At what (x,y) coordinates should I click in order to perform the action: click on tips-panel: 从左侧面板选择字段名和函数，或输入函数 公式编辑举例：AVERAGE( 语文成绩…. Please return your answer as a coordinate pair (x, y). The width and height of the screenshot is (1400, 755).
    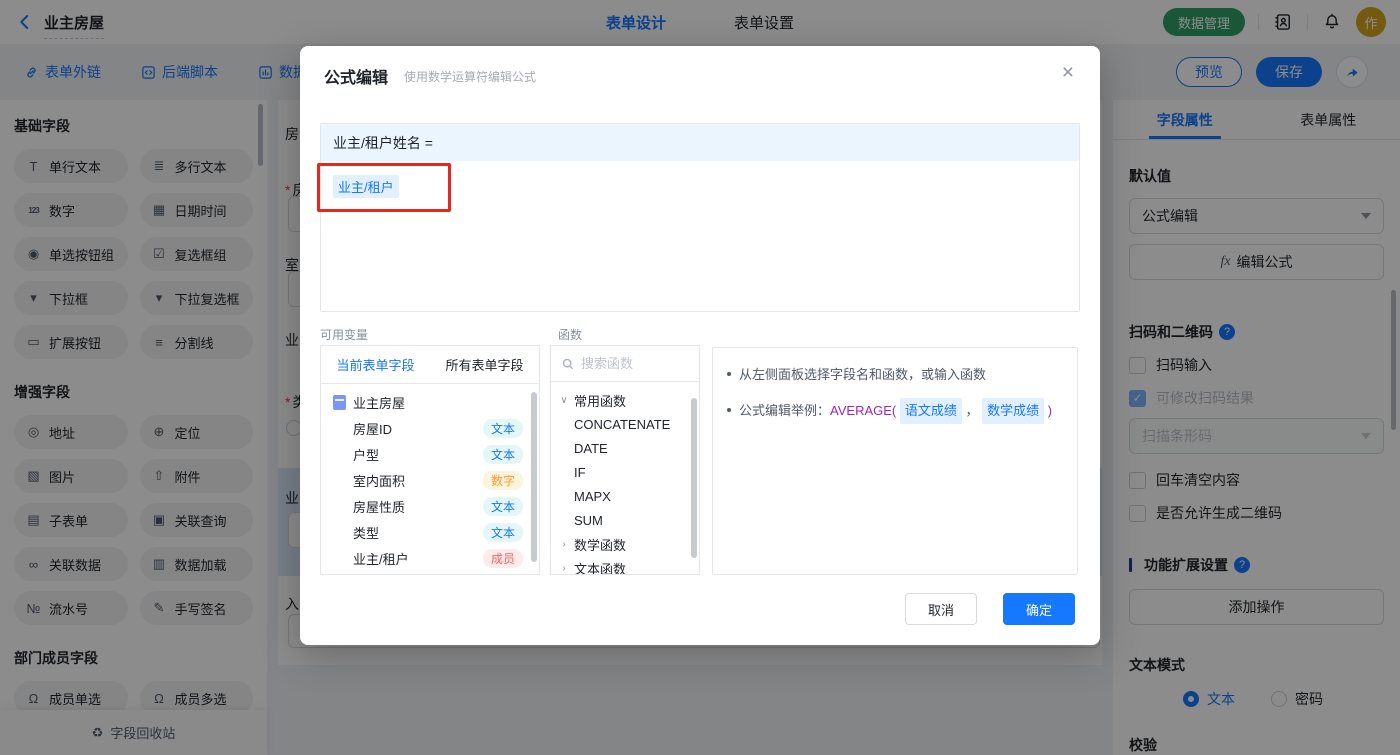
    Looking at the image, I should click on (895, 461).